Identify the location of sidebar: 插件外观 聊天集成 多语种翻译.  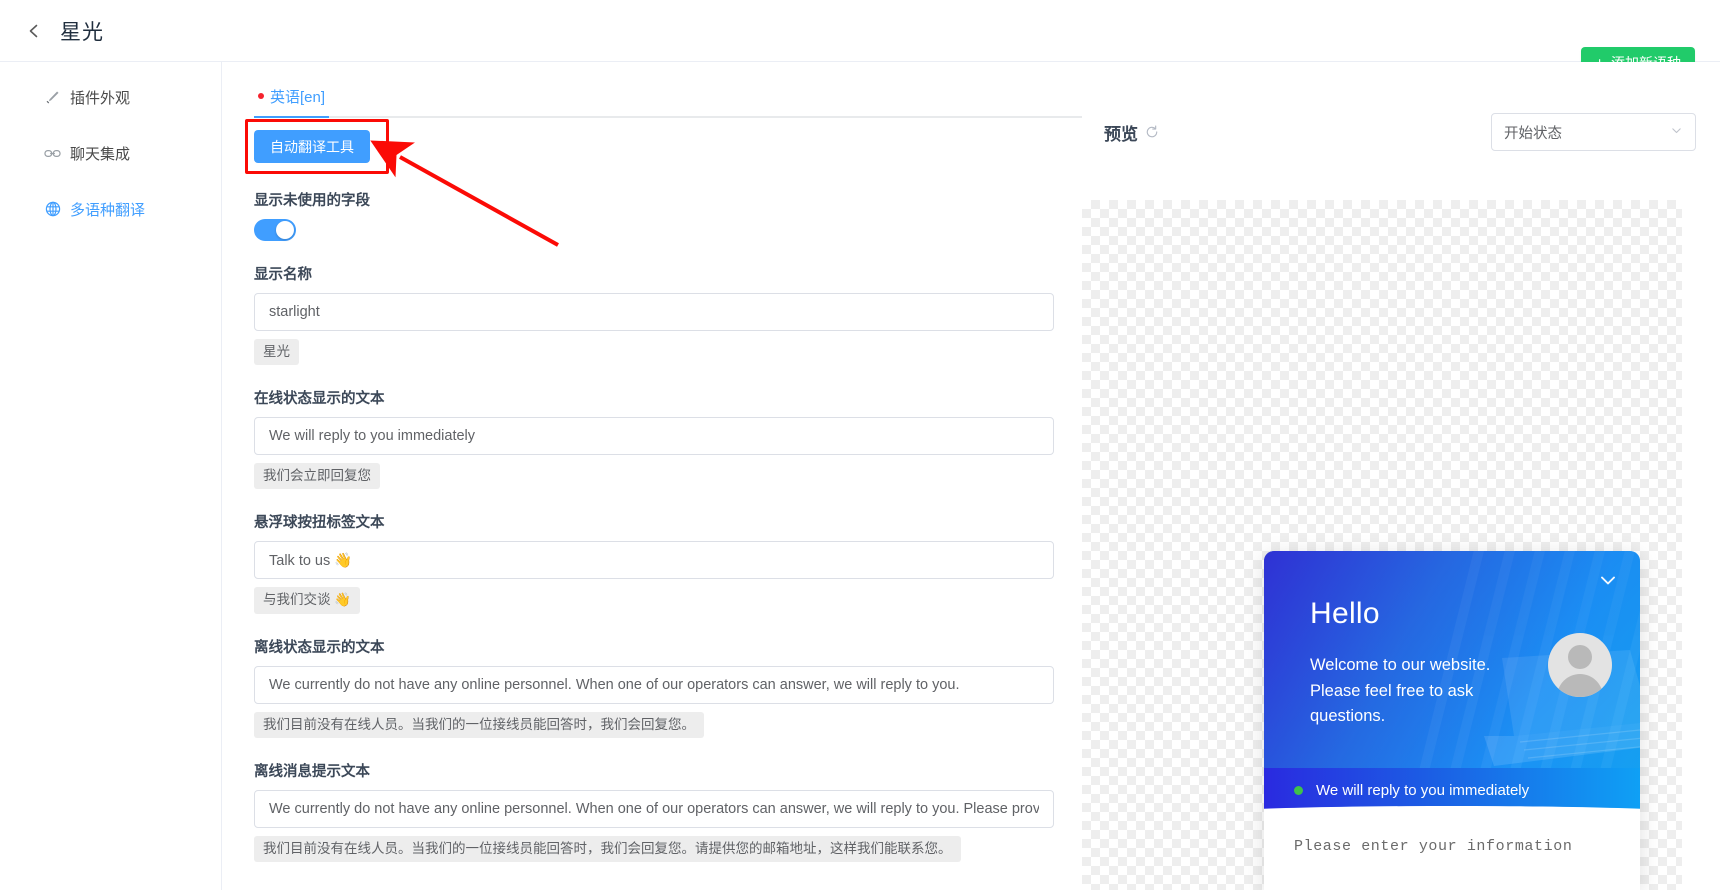
(111, 476).